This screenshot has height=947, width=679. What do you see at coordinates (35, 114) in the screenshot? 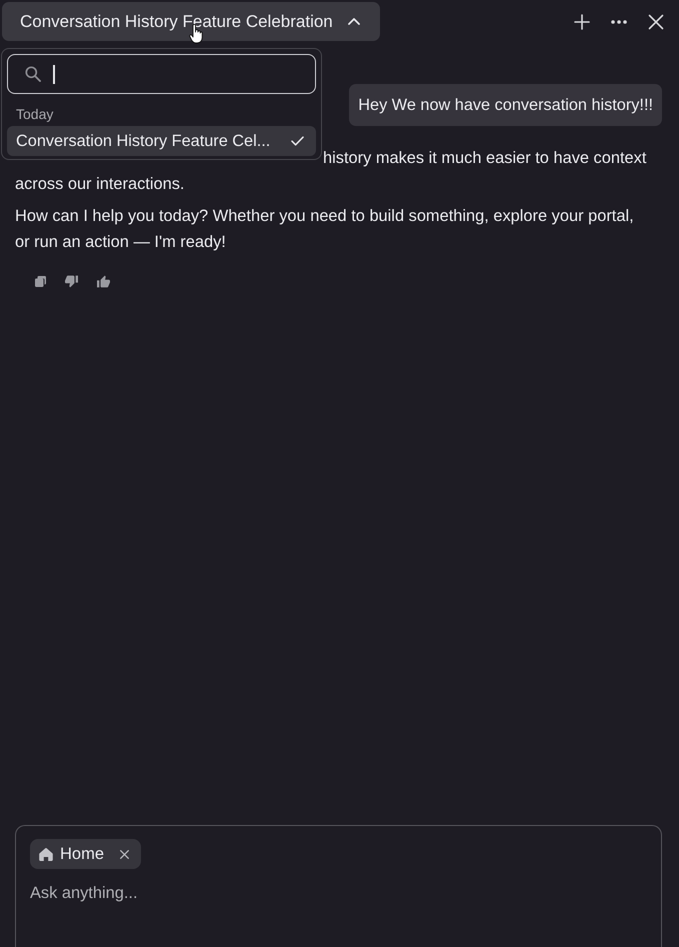
I see `group-label: Today` at bounding box center [35, 114].